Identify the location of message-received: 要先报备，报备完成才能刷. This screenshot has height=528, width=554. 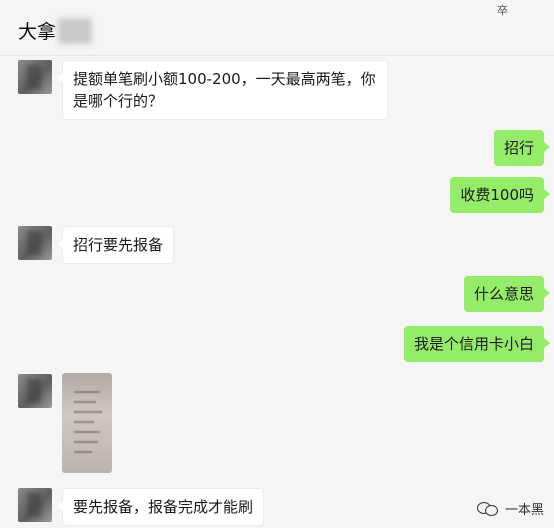
(160, 507).